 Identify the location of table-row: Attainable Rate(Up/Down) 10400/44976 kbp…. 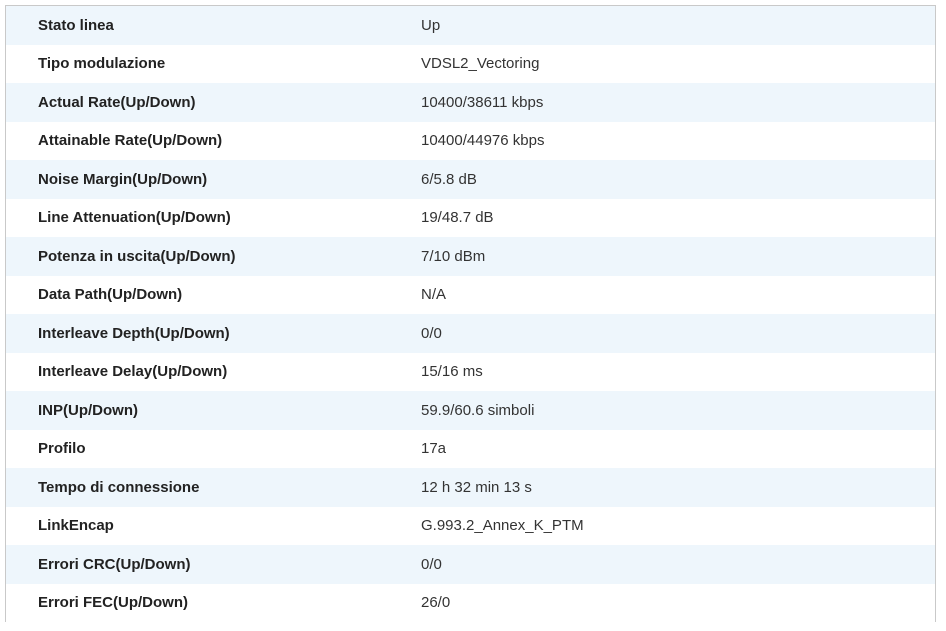
(470, 140).